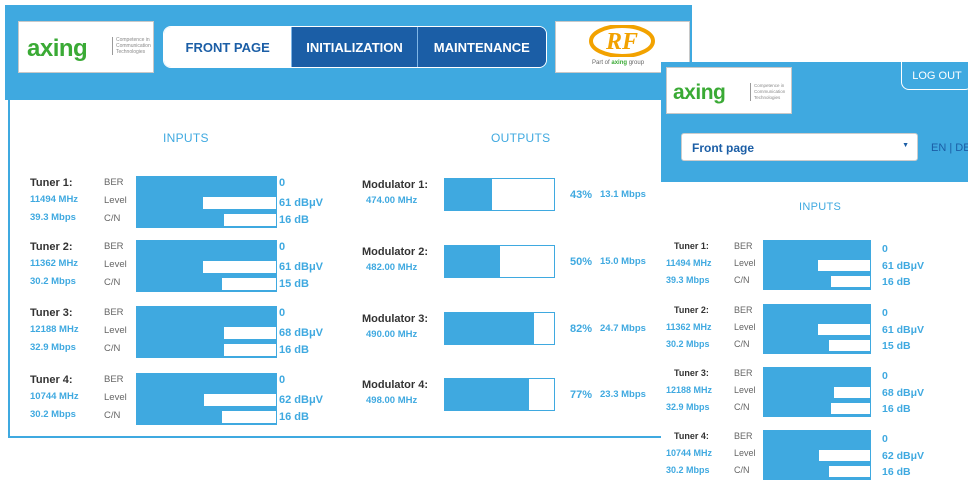 Image resolution: width=968 pixels, height=484 pixels. I want to click on modulator-row: Modulator 4: 498.00 MHz 77% 23.3 Mbps, so click(527, 396).